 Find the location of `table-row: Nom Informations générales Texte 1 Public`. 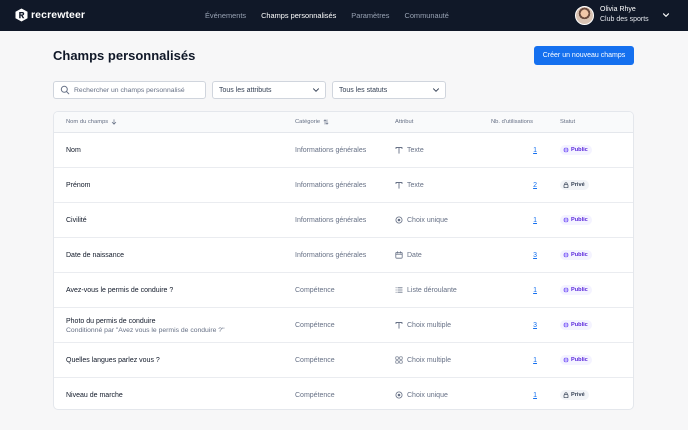

table-row: Nom Informations générales Texte 1 Public is located at coordinates (343, 150).